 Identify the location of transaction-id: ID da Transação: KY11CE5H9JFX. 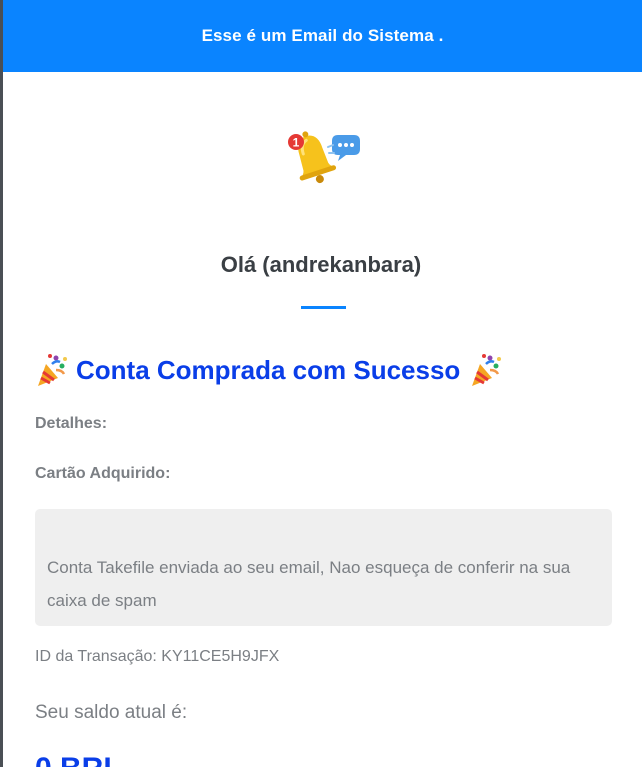
(157, 656).